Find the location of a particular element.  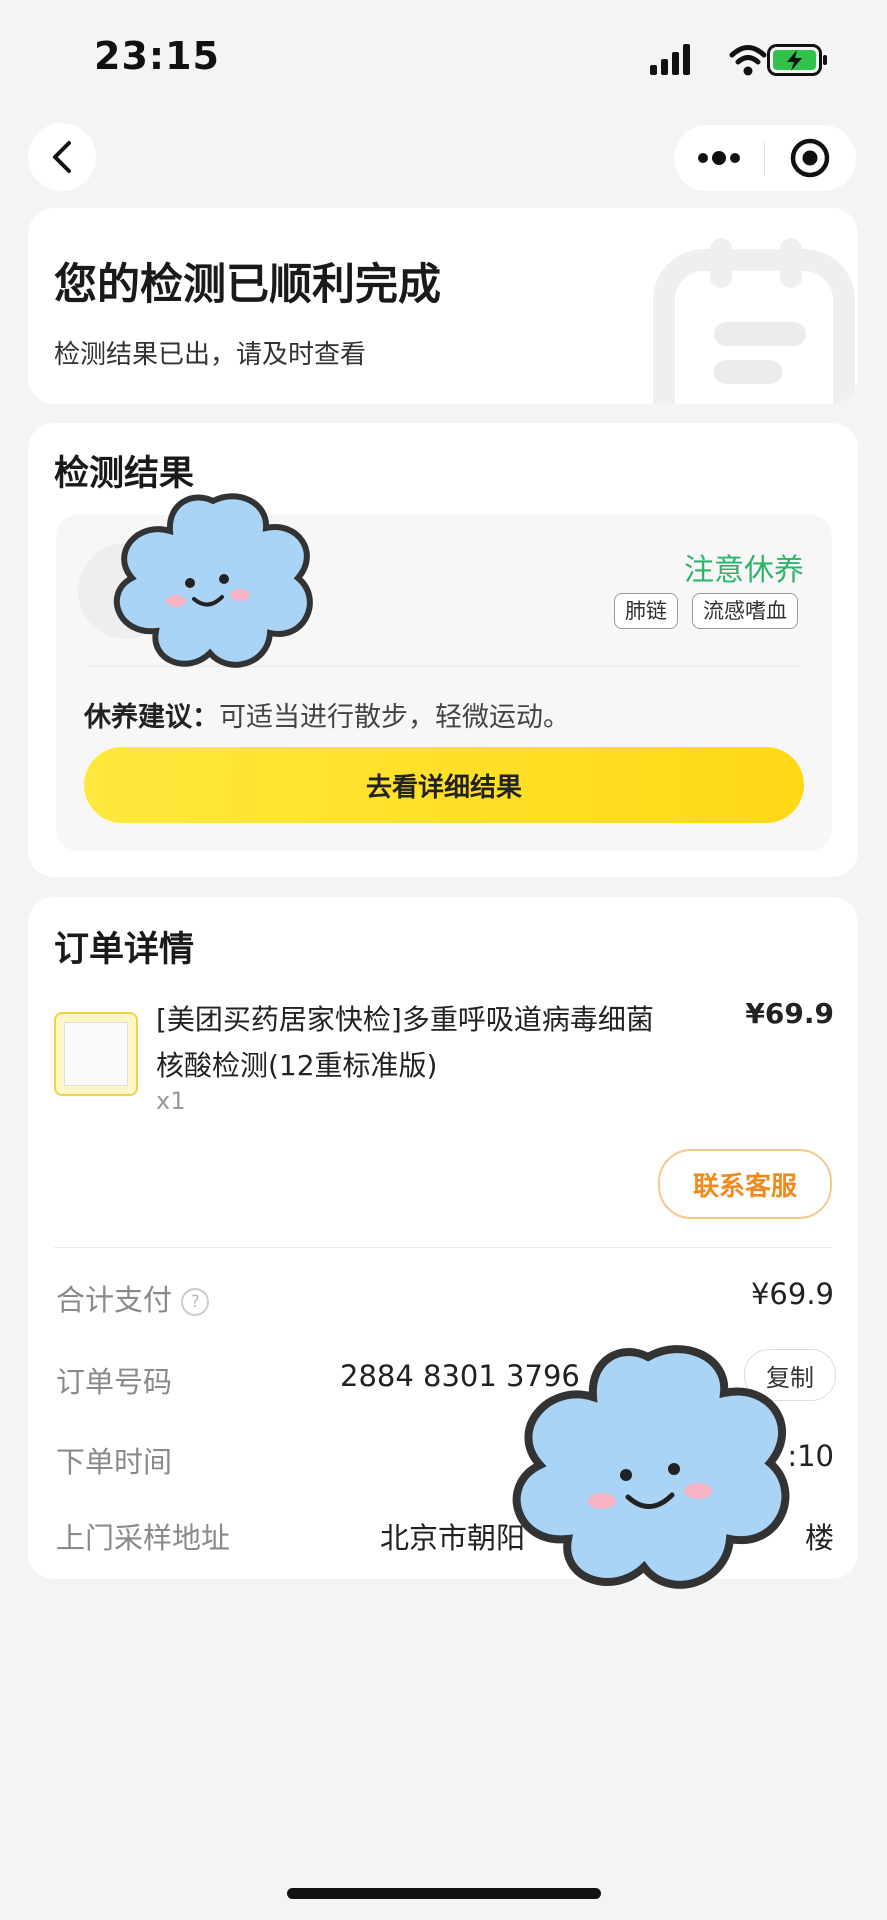

product-thumbnail is located at coordinates (96, 1054).